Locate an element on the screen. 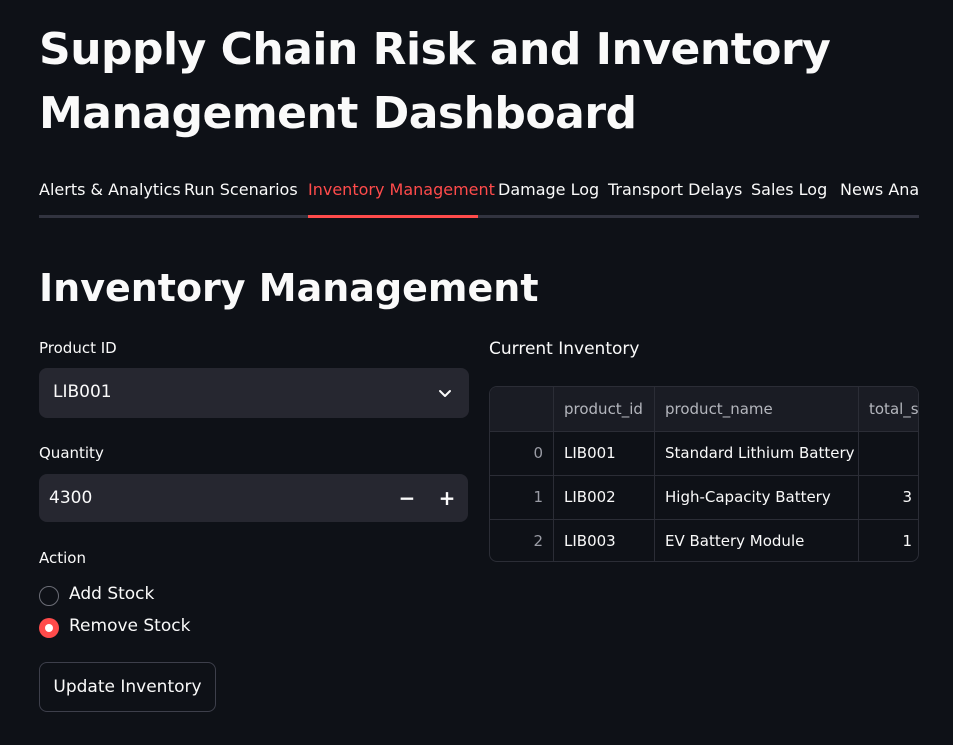 Image resolution: width=953 pixels, height=745 pixels. table-row: 1 LIB002 High-Capacity Battery 3 is located at coordinates (704, 498).